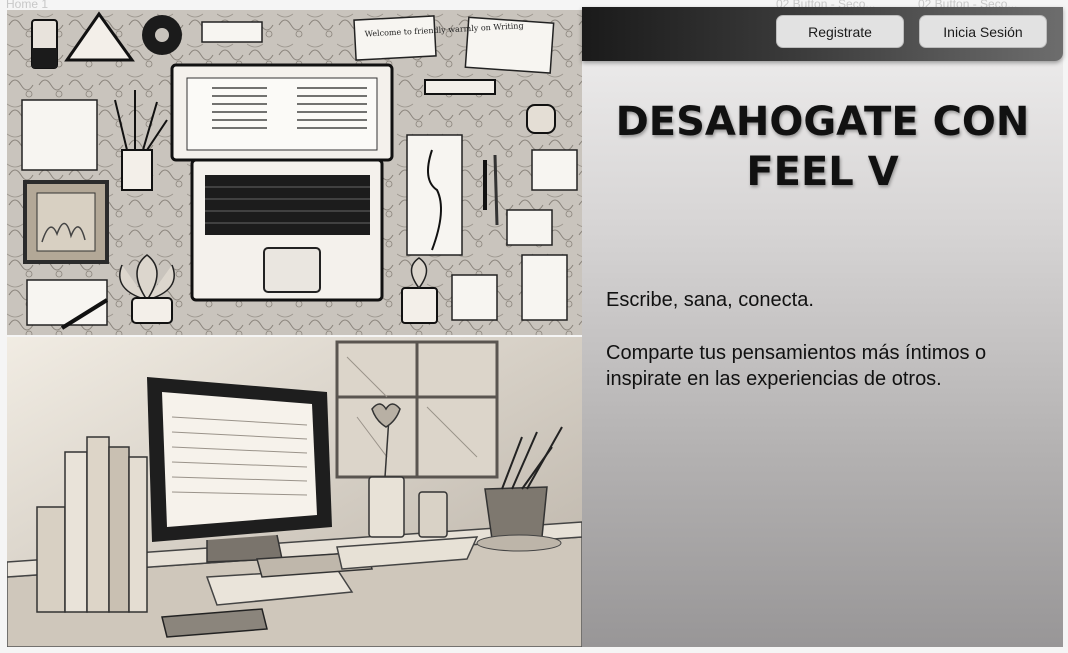 This screenshot has width=1068, height=653. I want to click on hero-tagline: Escribe, sana, conecta., so click(710, 300).